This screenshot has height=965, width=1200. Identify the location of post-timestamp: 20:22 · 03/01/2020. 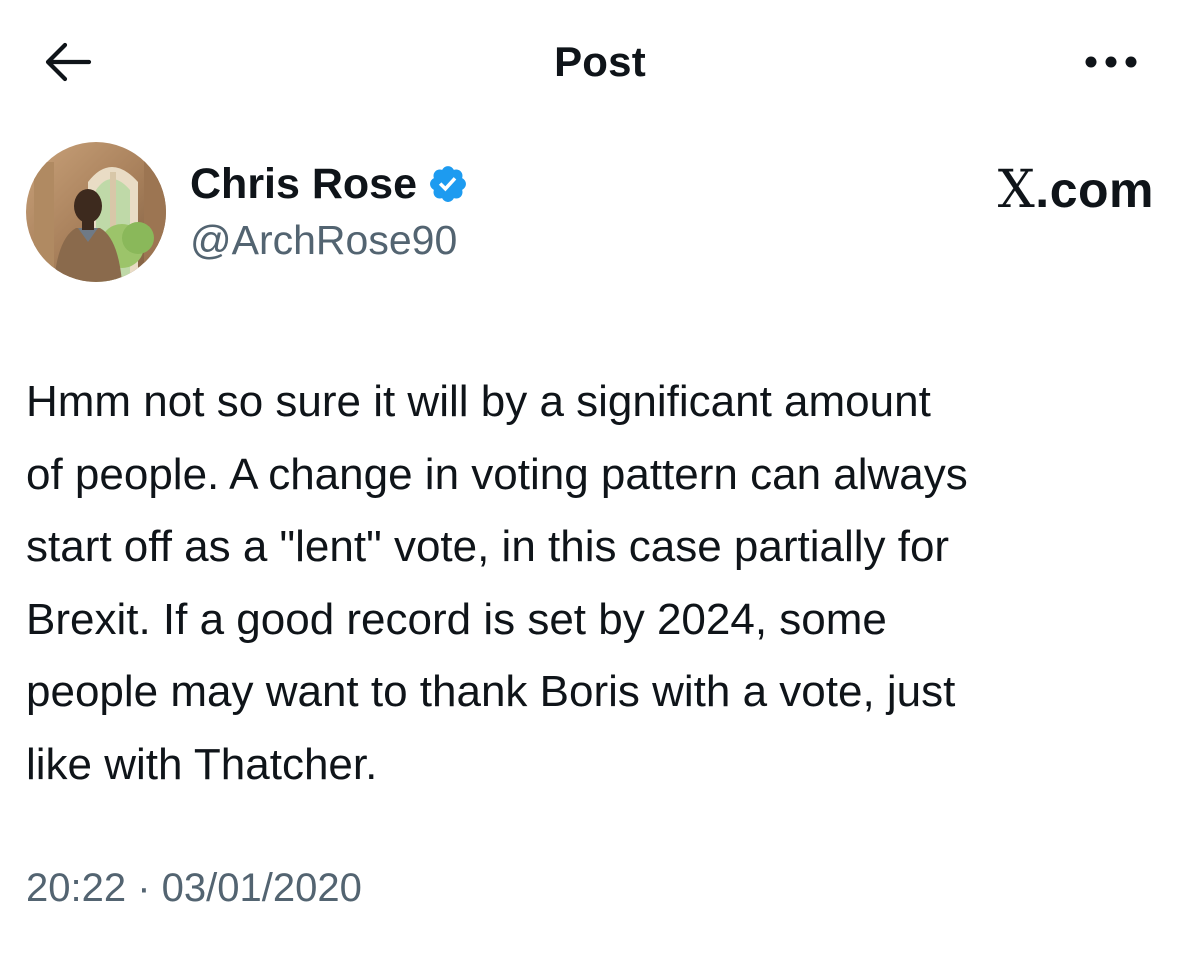
(194, 888).